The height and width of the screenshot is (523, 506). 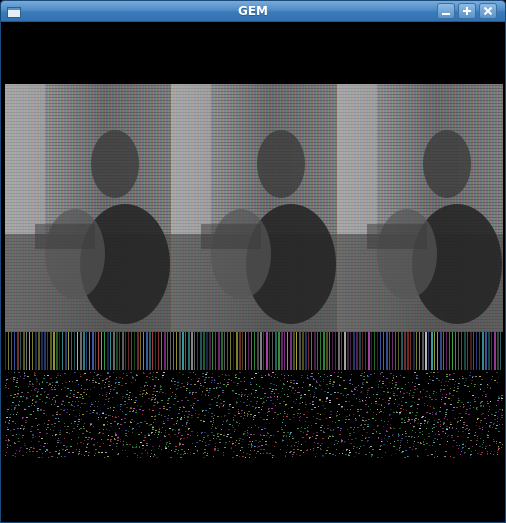 I want to click on maximize-button, so click(x=467, y=11).